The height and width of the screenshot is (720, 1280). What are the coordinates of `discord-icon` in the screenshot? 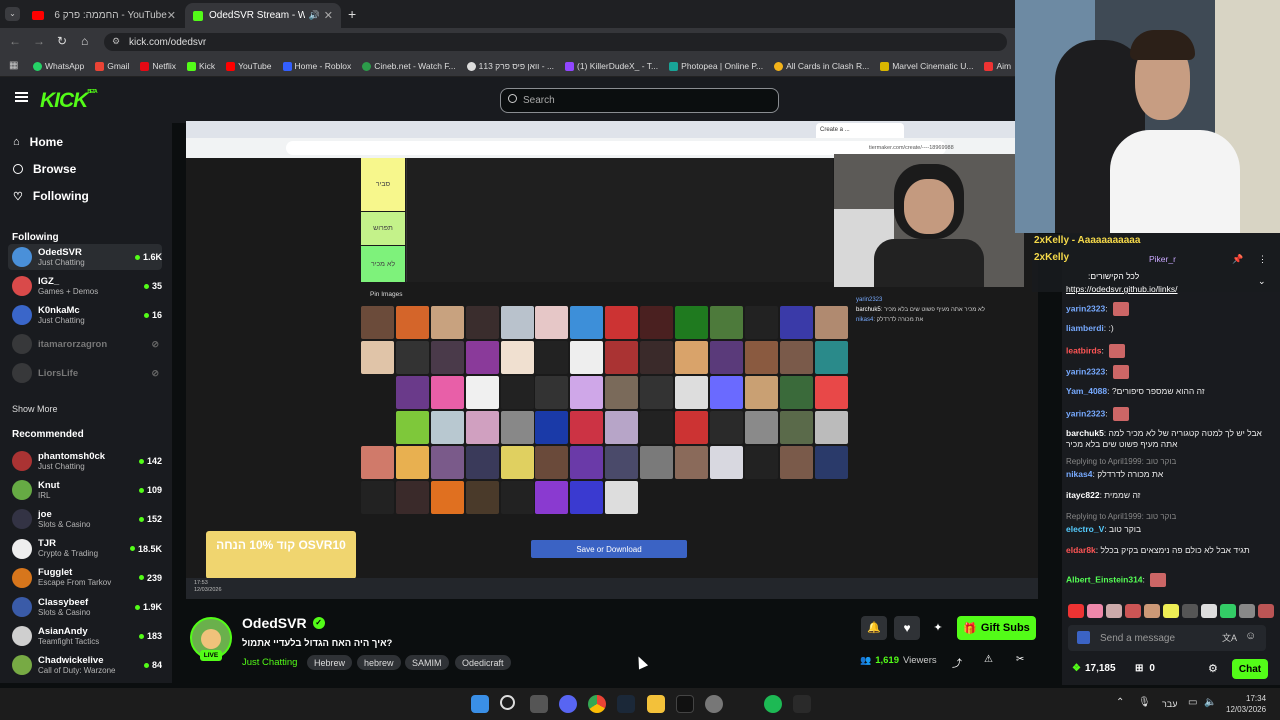 It's located at (568, 704).